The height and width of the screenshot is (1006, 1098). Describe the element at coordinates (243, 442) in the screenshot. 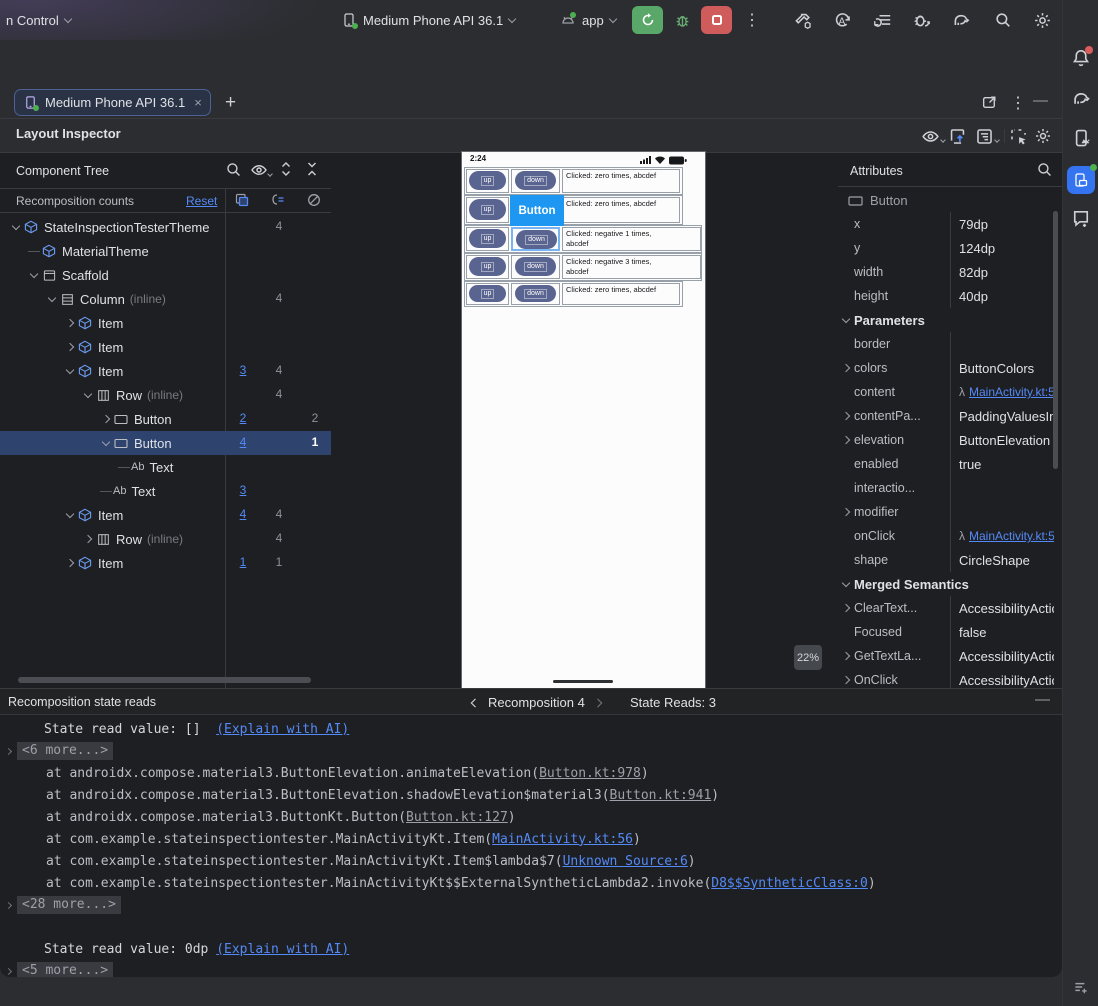

I see `recomposition-count: 4` at that location.